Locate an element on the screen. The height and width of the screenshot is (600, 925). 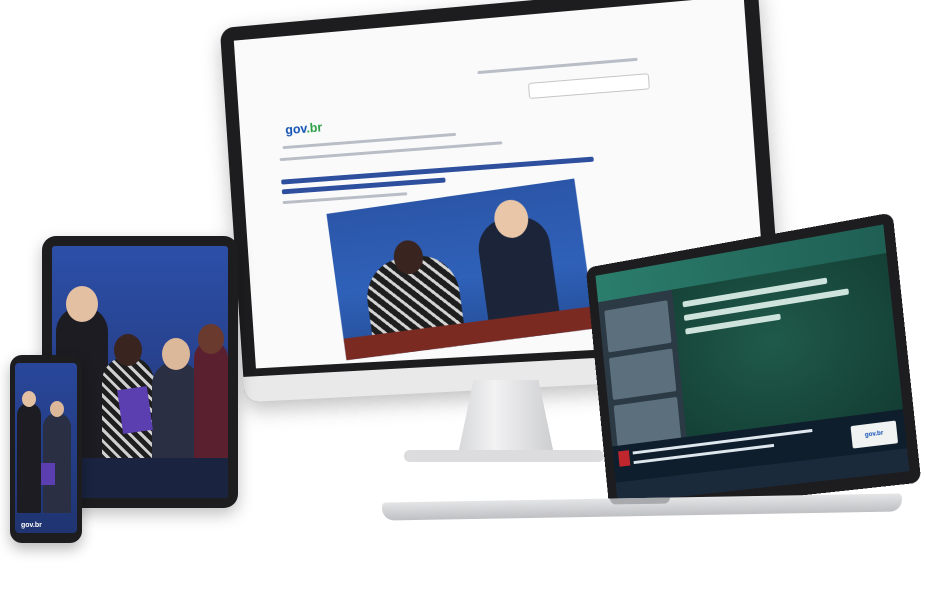
gov-logo-accent: .br is located at coordinates (314, 127).